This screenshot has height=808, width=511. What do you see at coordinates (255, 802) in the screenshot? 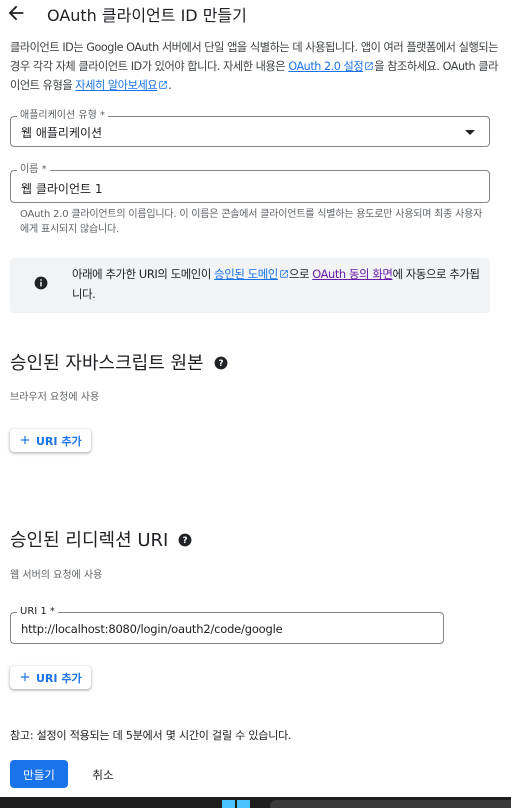
I see `taskbar` at bounding box center [255, 802].